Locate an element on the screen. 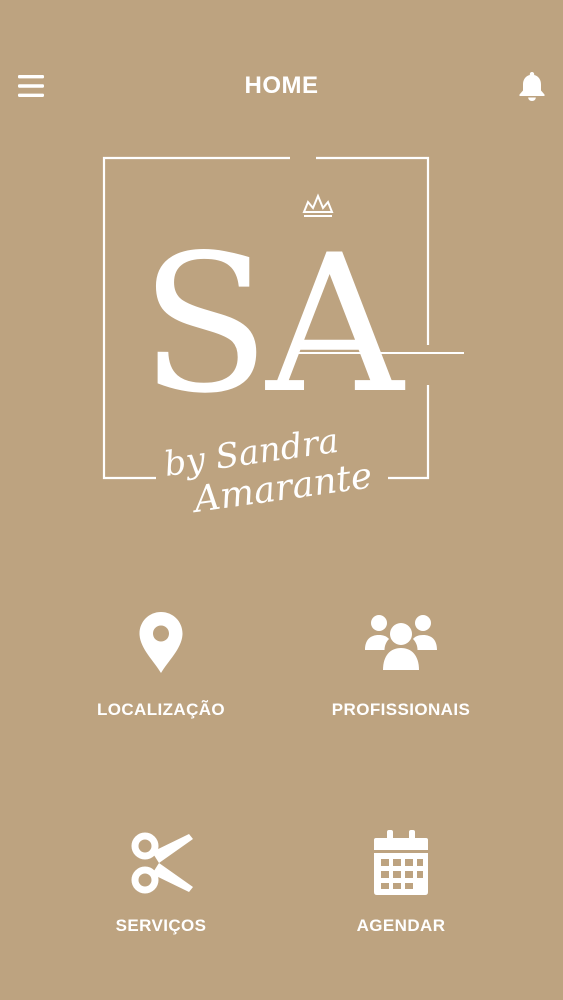  page-title: HOME is located at coordinates (281, 85).